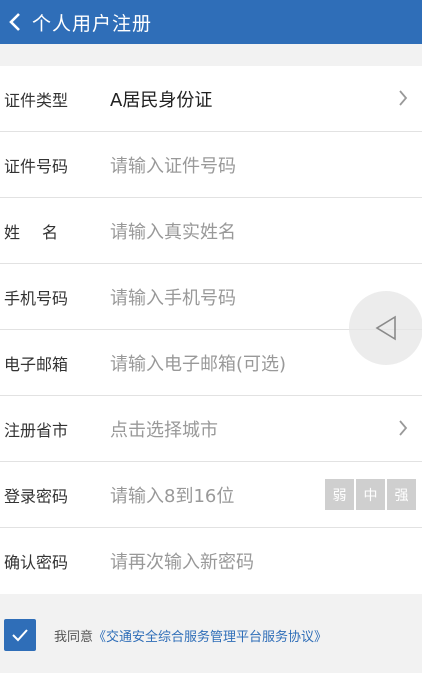  I want to click on confirm-password-input: 请再次输入新密码, so click(182, 561).